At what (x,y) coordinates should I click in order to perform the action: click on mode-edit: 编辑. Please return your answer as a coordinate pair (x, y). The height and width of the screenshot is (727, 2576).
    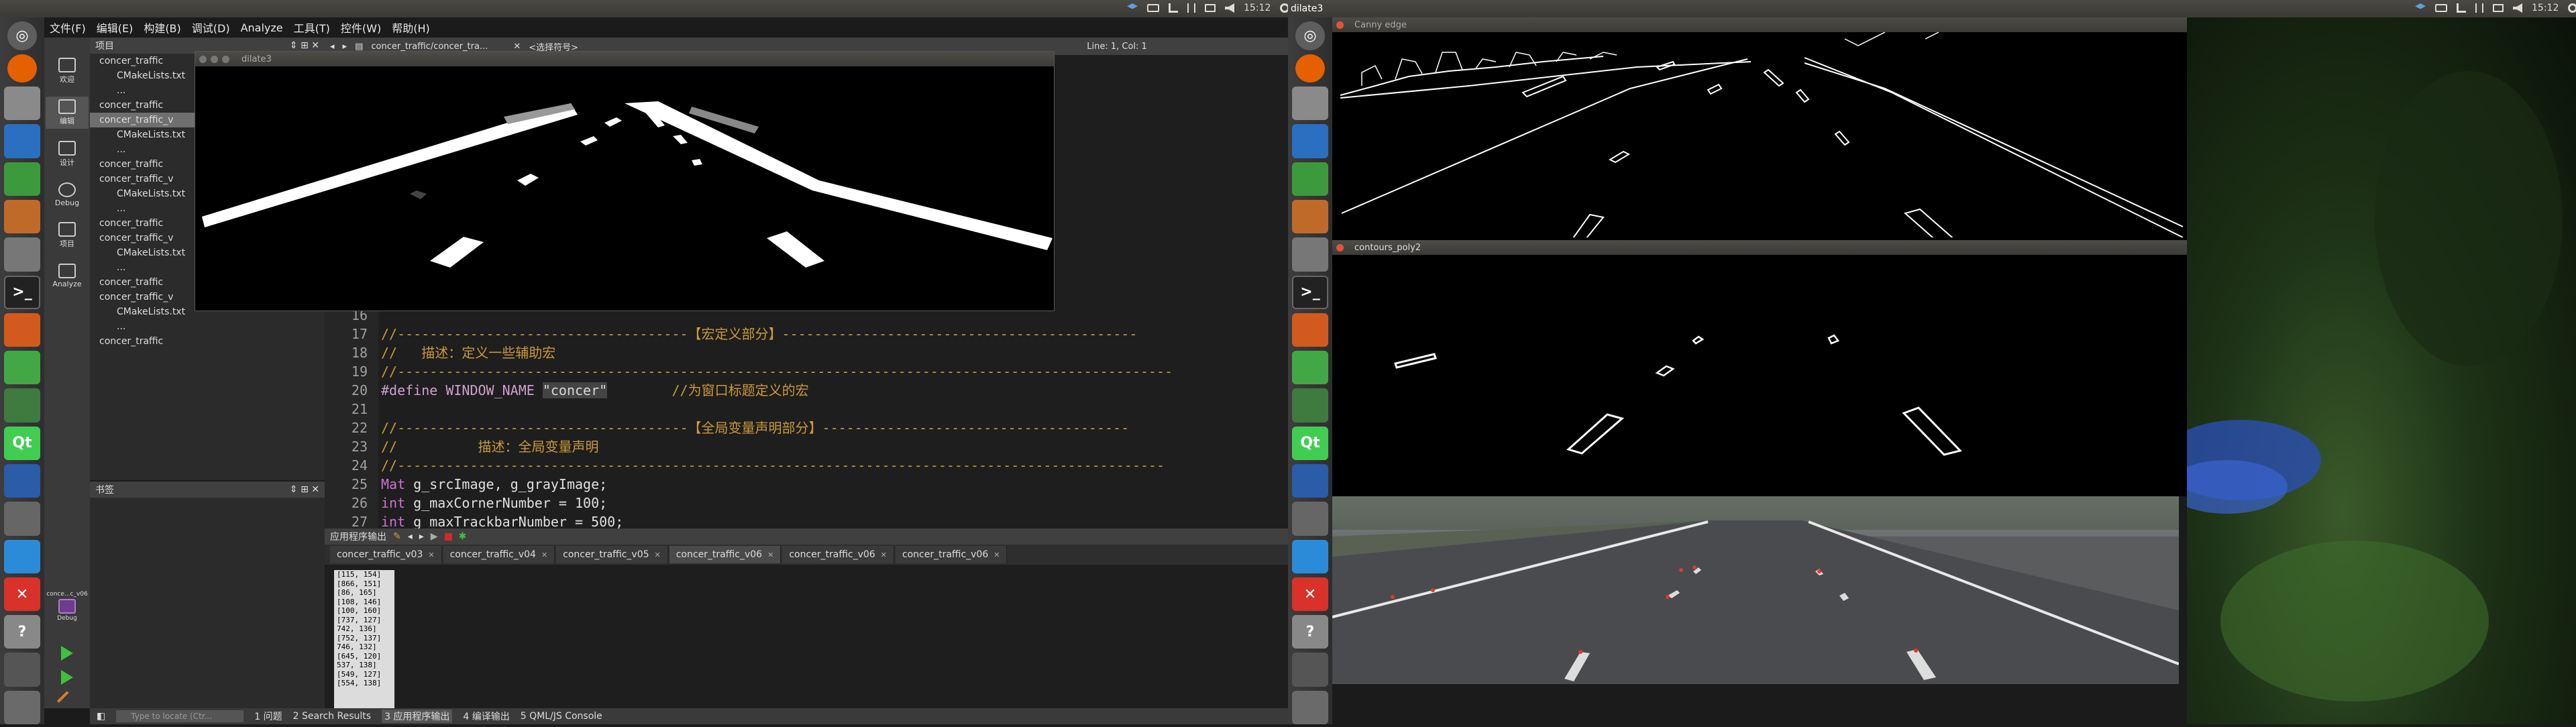
    Looking at the image, I should click on (67, 113).